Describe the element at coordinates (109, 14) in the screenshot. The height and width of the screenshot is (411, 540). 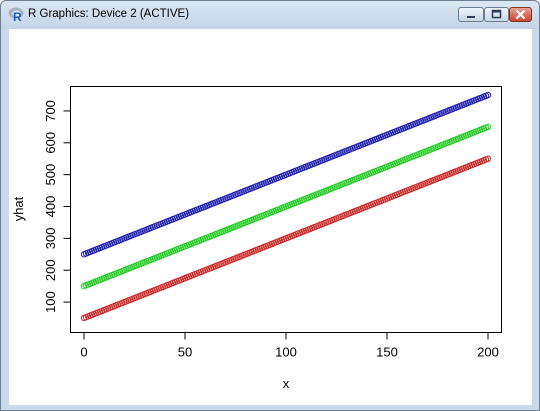
I see `window-title: R Graphics: Device 2 (ACTIVE)` at that location.